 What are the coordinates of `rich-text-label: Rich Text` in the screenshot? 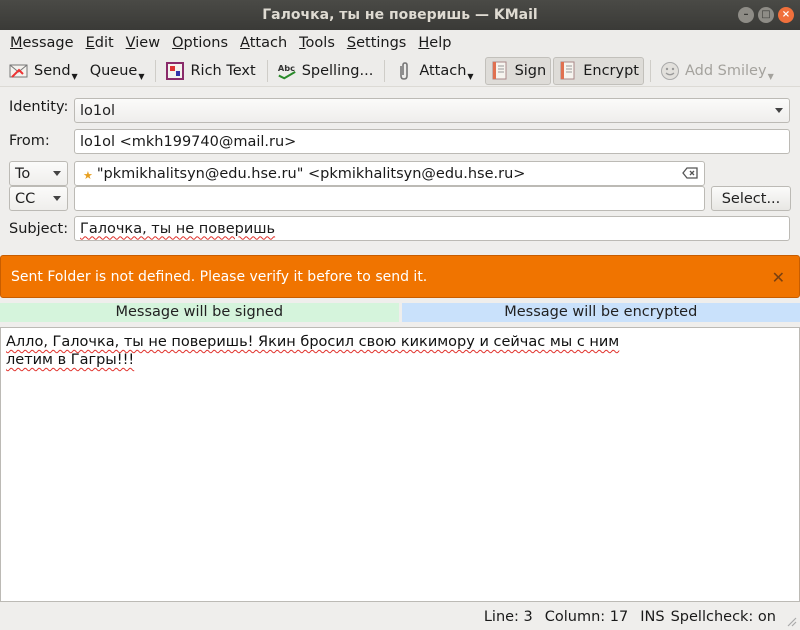 It's located at (223, 70).